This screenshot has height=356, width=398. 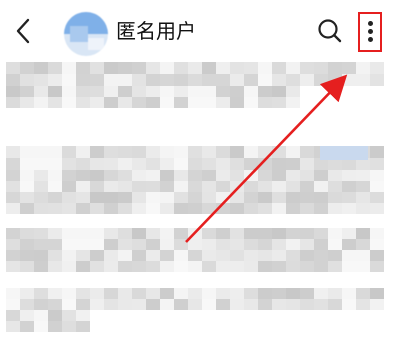 I want to click on avatar, so click(x=86, y=34).